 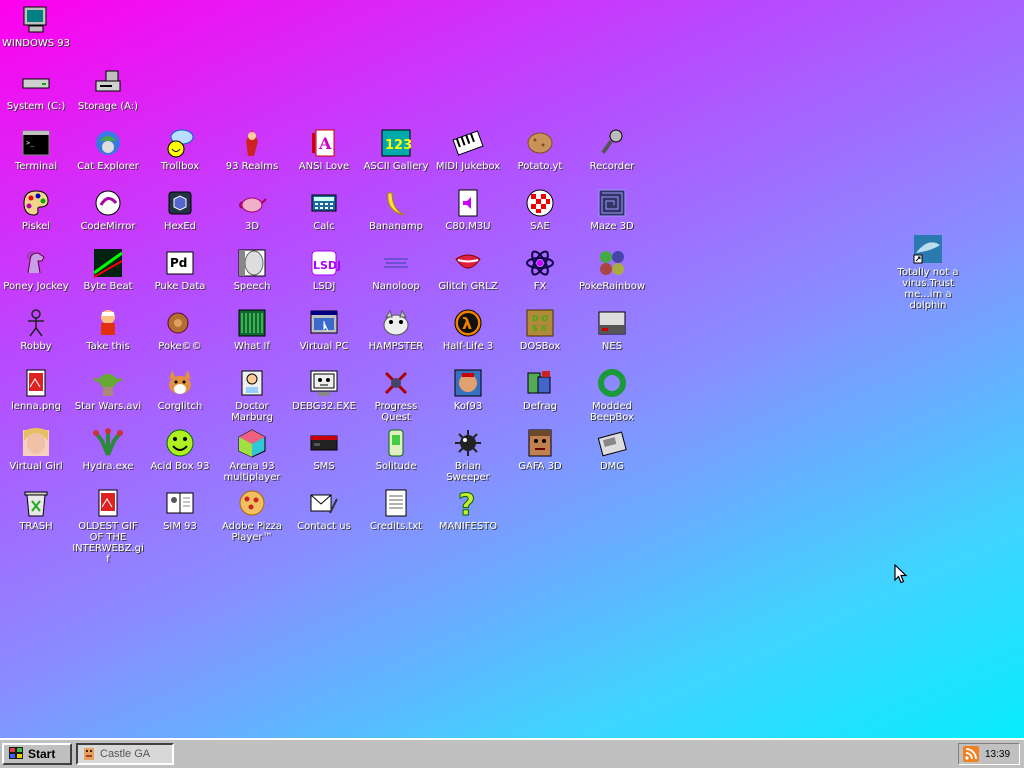 What do you see at coordinates (108, 389) in the screenshot?
I see `desktop-icon-star-wars-avi: Star Wars.avi` at bounding box center [108, 389].